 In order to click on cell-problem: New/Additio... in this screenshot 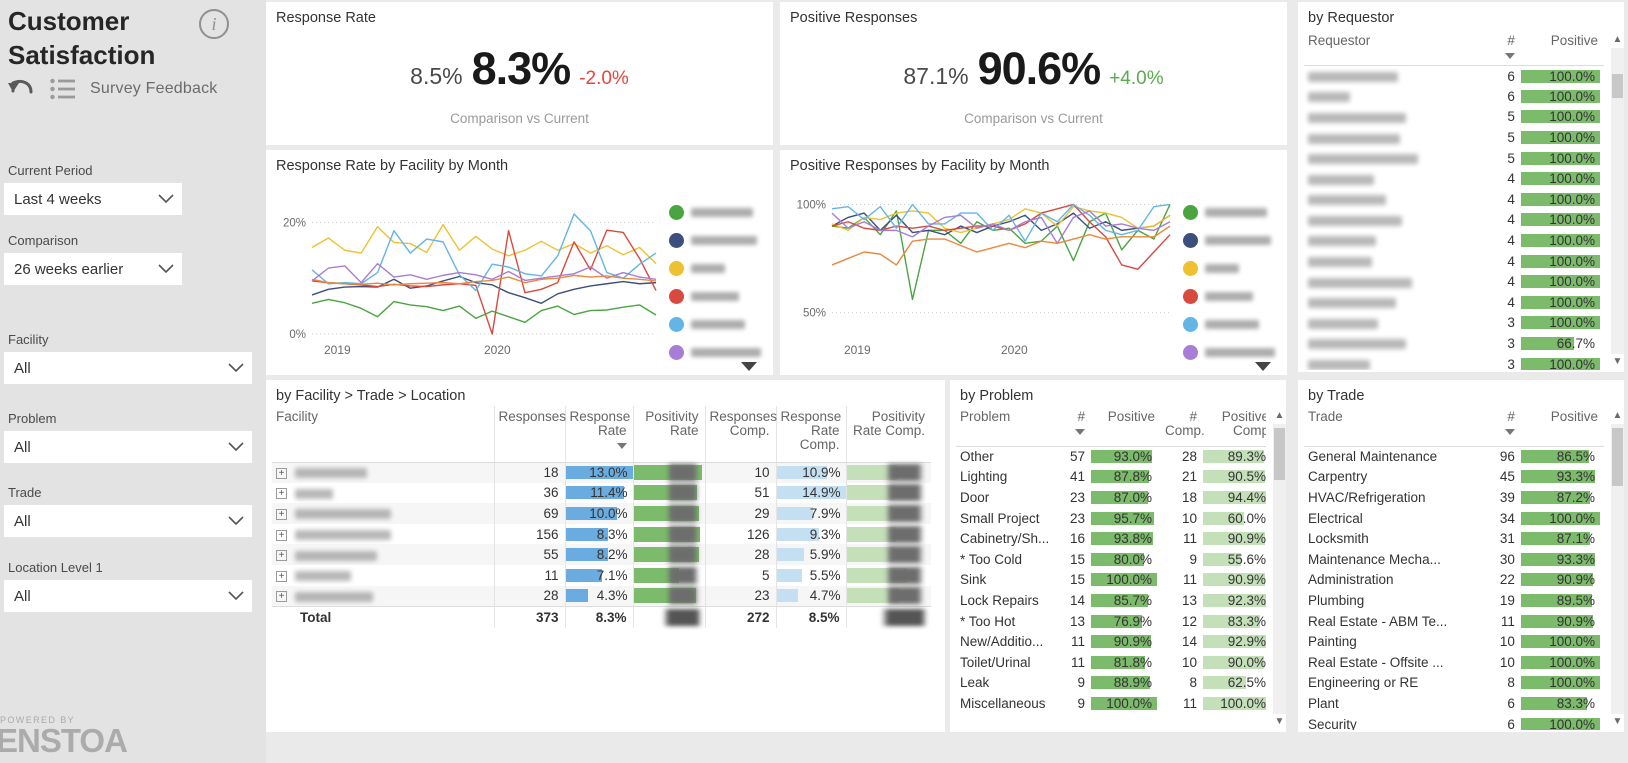, I will do `click(1008, 641)`.